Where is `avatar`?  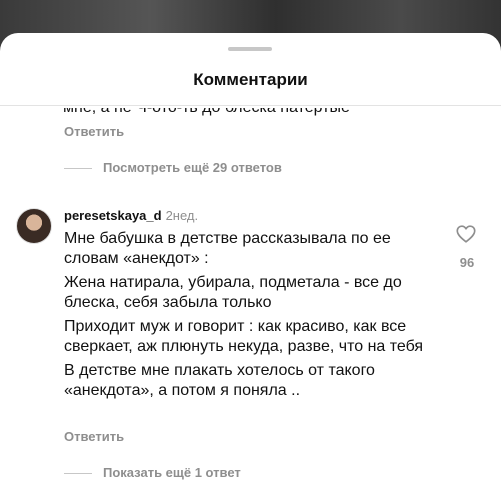 avatar is located at coordinates (34, 226).